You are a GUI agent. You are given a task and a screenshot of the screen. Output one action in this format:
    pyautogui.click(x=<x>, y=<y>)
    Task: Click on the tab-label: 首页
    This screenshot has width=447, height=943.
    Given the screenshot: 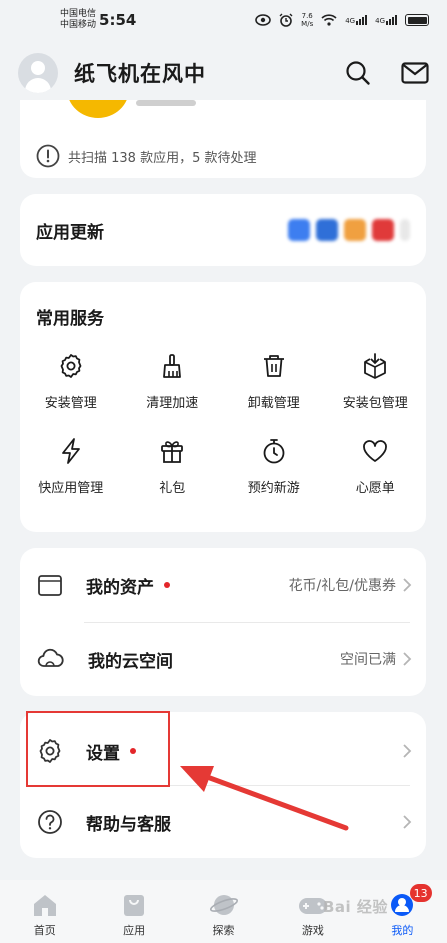 What is the action you would take?
    pyautogui.click(x=44, y=930)
    